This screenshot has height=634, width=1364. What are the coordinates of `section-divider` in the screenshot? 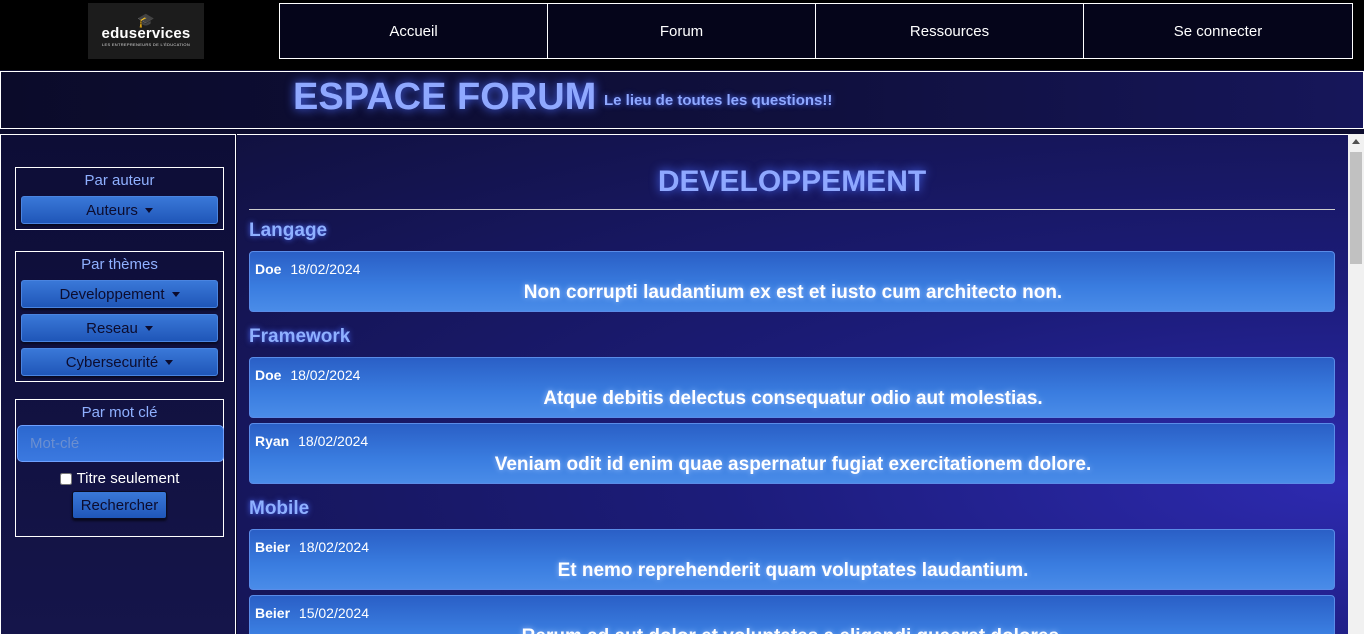 It's located at (792, 209).